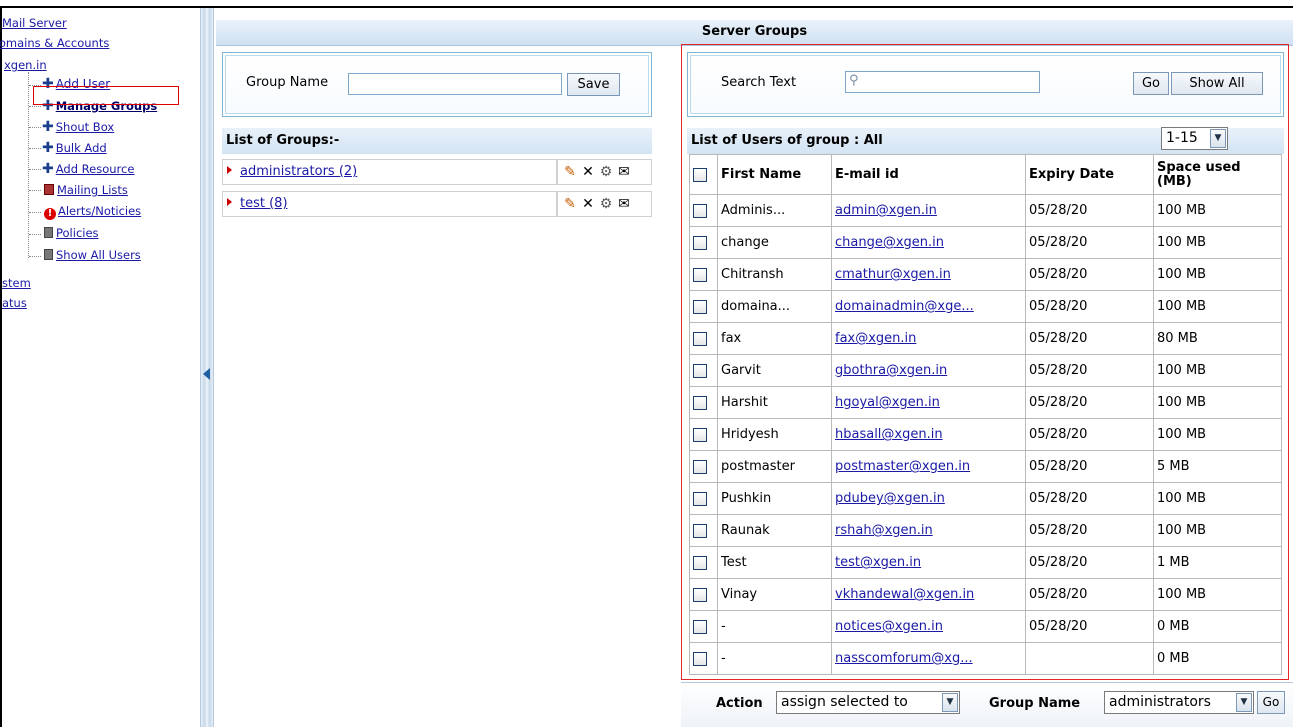 Image resolution: width=1293 pixels, height=727 pixels. What do you see at coordinates (844, 702) in the screenshot?
I see `action-select-value: assign selected to` at bounding box center [844, 702].